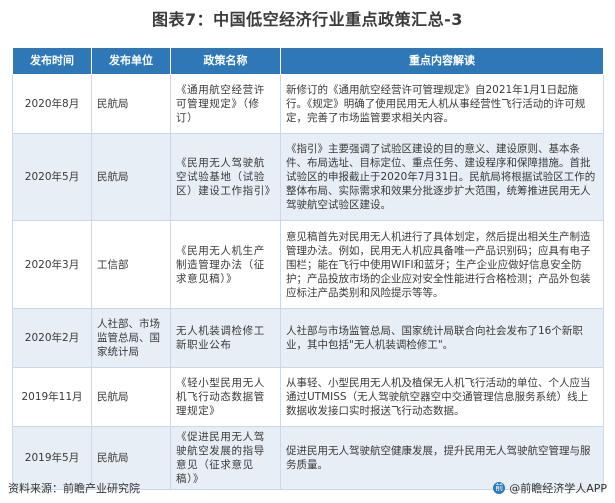 This screenshot has width=615, height=503. Describe the element at coordinates (52, 177) in the screenshot. I see `cell-date: 2020年5月` at that location.